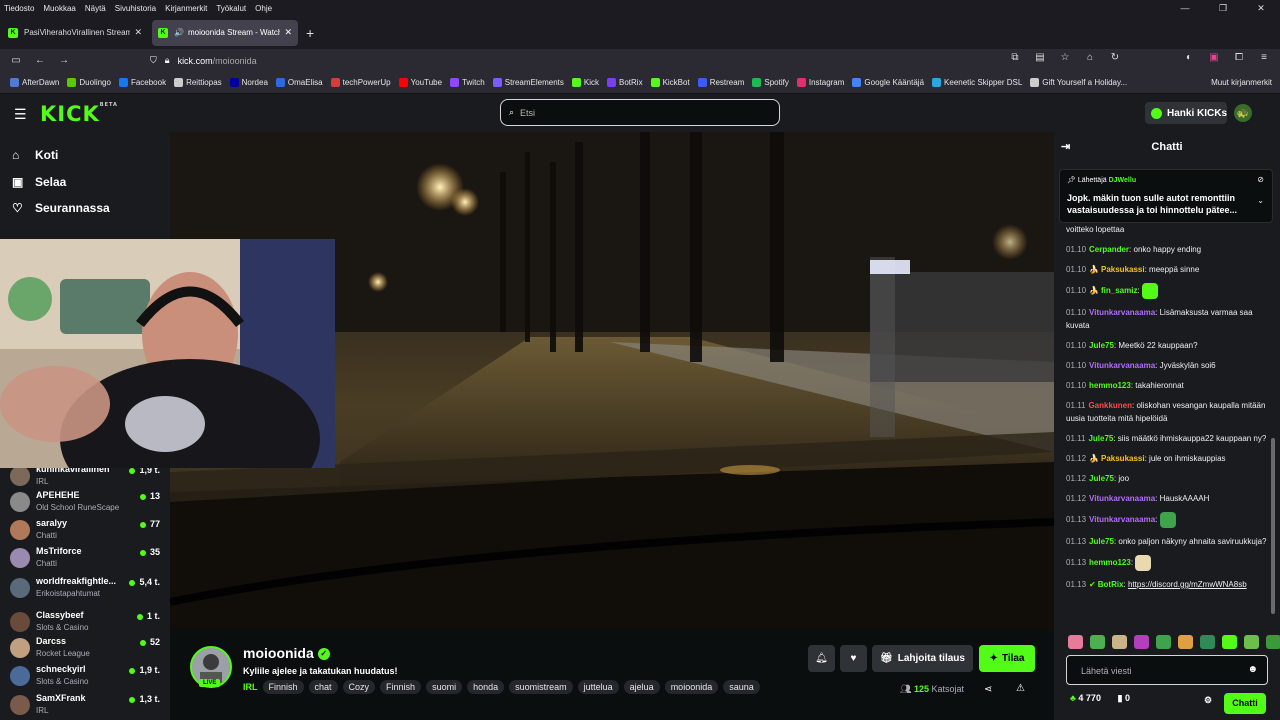 The width and height of the screenshot is (1280, 720). What do you see at coordinates (1110, 405) in the screenshot?
I see `message-username: Gankkunen` at bounding box center [1110, 405].